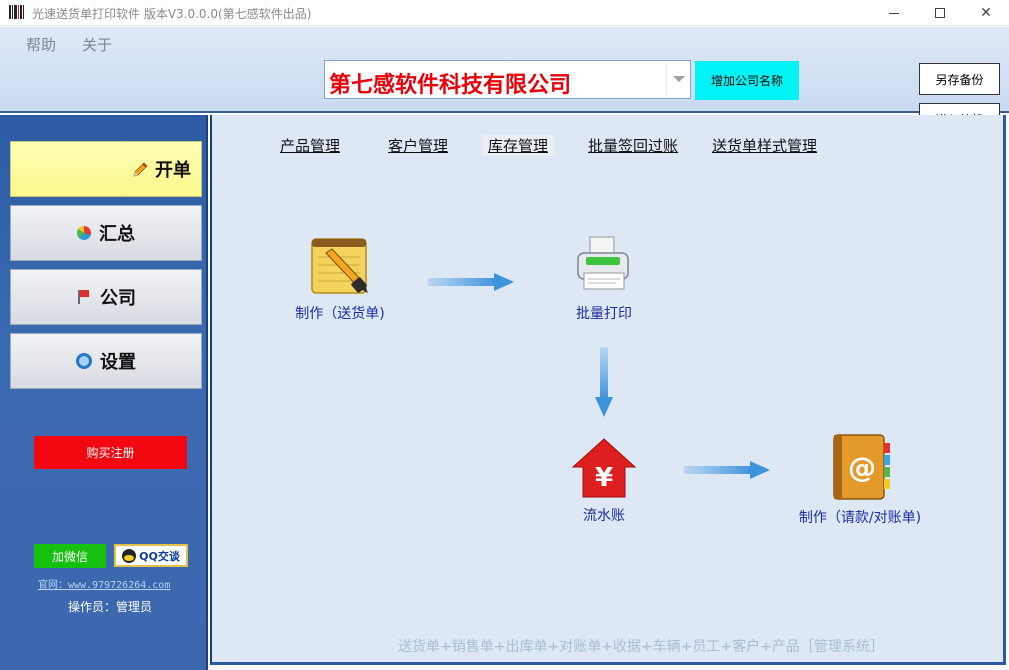 This screenshot has width=1009, height=670. What do you see at coordinates (84, 297) in the screenshot?
I see `flag-icon` at bounding box center [84, 297].